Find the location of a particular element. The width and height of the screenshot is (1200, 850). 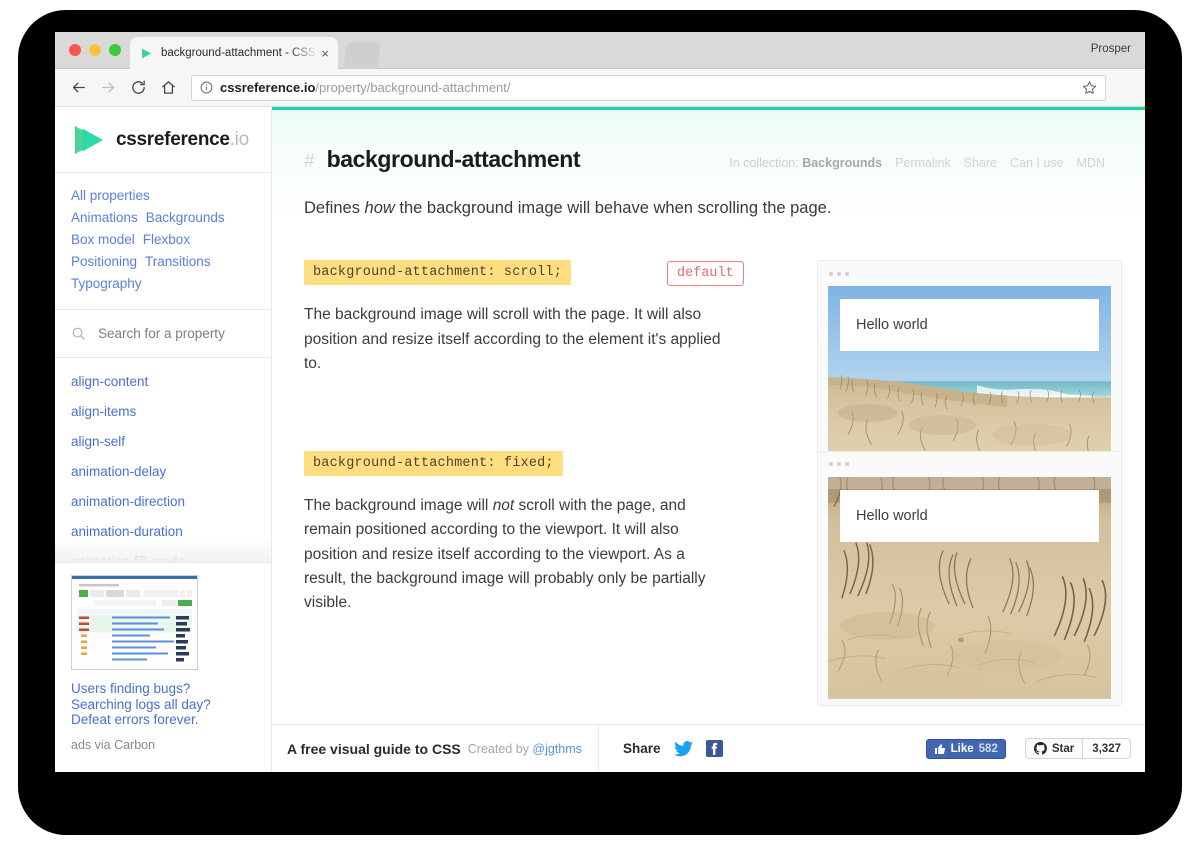

mdn-link: MDN is located at coordinates (1091, 163).